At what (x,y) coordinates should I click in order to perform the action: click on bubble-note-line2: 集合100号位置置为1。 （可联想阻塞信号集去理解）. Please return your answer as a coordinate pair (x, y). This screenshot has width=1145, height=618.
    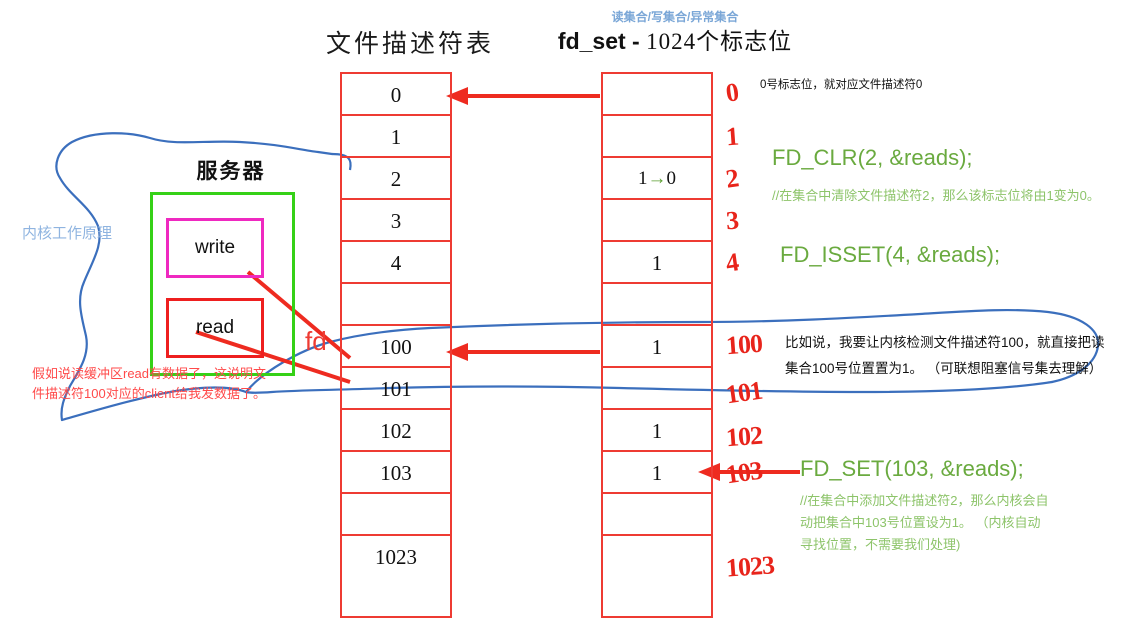
    Looking at the image, I should click on (944, 368).